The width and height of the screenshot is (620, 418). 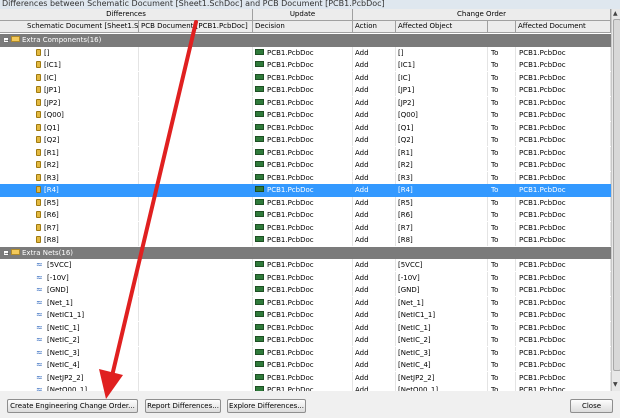 What do you see at coordinates (442, 90) in the screenshot?
I see `cell-affected-object: [JP1]` at bounding box center [442, 90].